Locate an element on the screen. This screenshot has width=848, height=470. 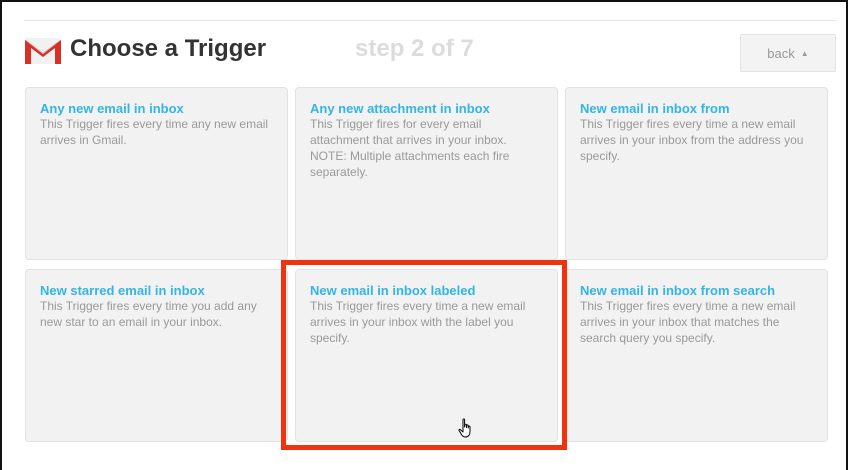
back-button-label: back is located at coordinates (781, 53).